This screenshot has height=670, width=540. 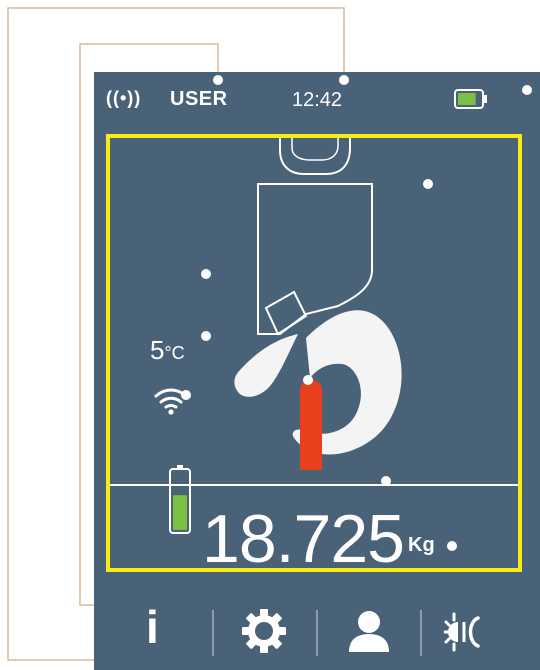 I want to click on settings-button, so click(x=266, y=632).